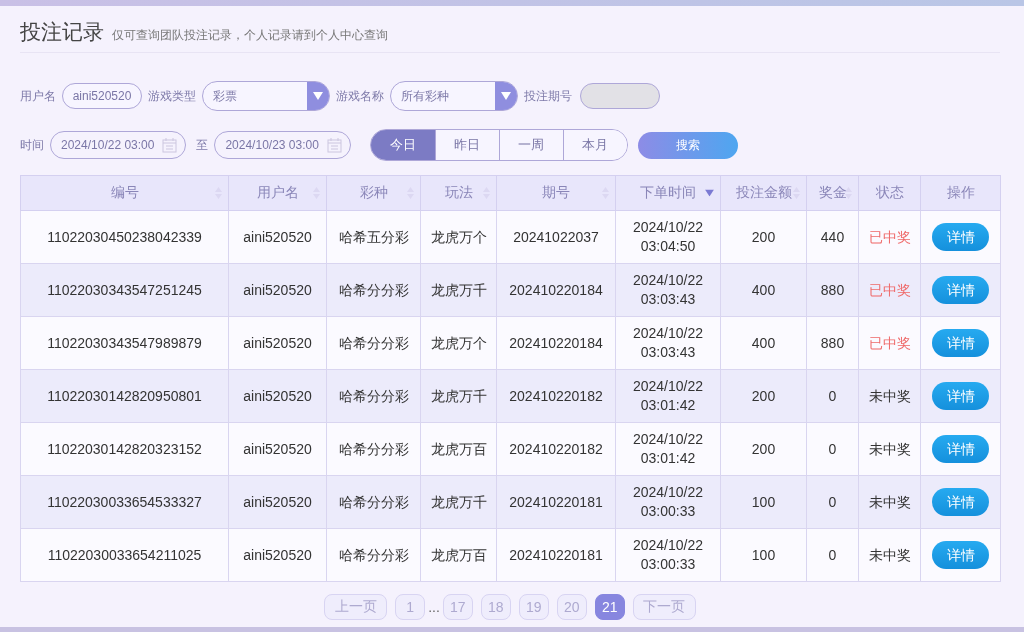  Describe the element at coordinates (102, 96) in the screenshot. I see `username-field: aini520520` at that location.